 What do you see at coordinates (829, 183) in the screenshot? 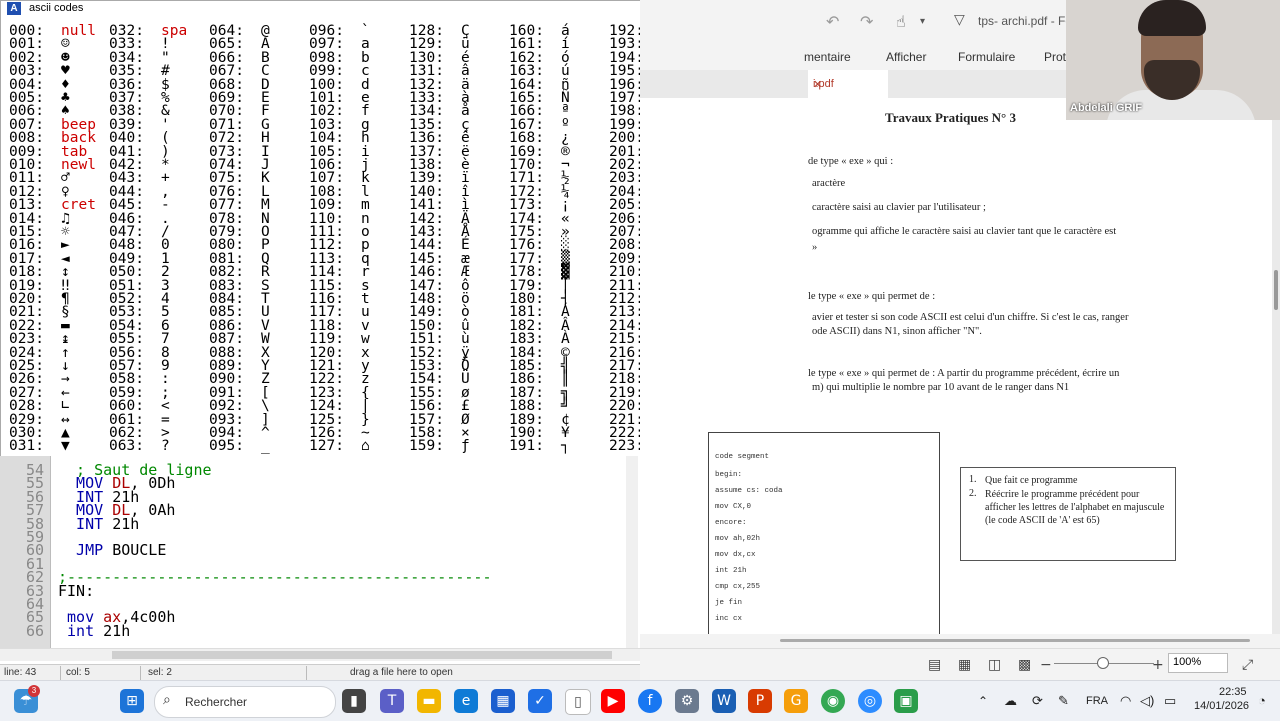
I see `text-line: aractère` at bounding box center [829, 183].